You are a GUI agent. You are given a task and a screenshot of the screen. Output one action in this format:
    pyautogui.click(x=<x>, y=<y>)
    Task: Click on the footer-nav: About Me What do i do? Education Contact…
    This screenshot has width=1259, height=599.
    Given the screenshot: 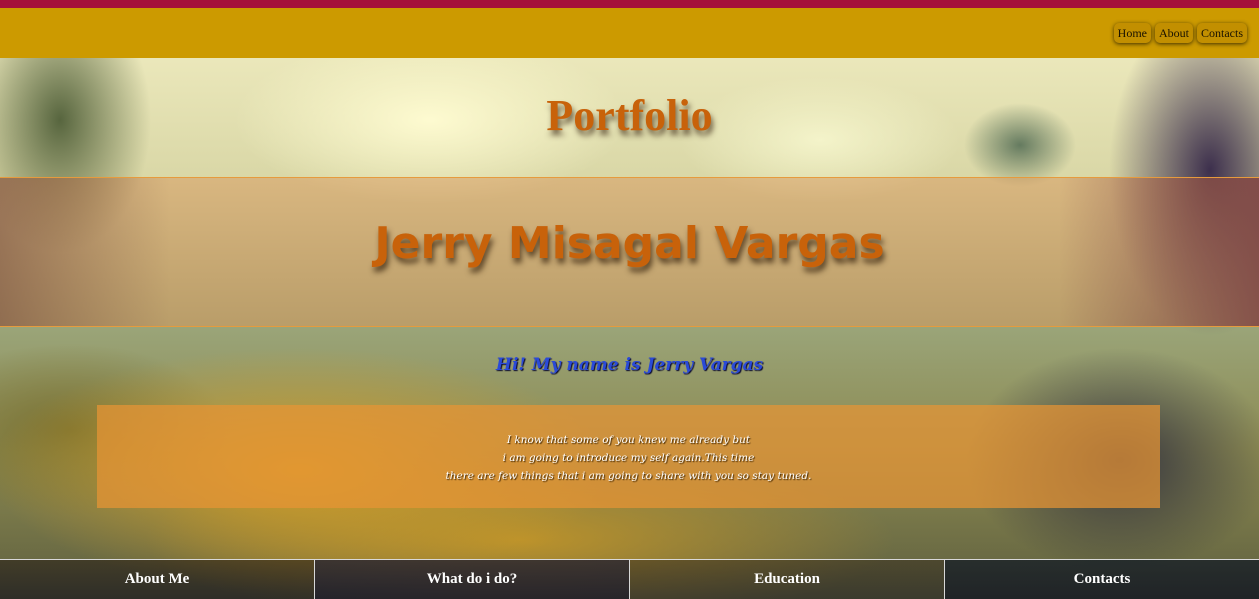 What is the action you would take?
    pyautogui.click(x=629, y=579)
    